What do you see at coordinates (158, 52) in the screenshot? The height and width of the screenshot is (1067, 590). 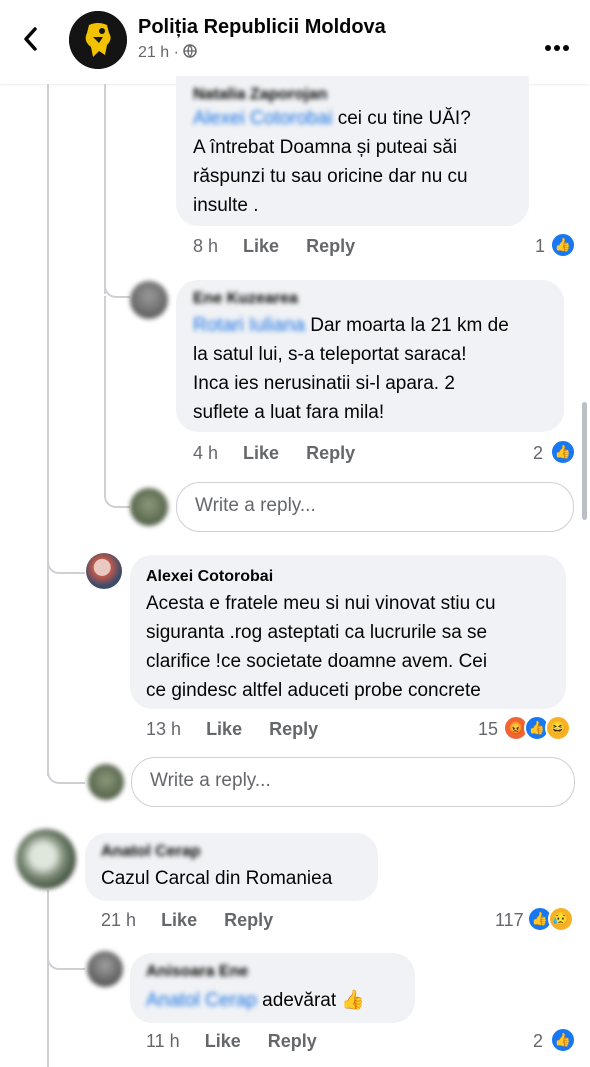 I see `post-time: 21 h ·` at bounding box center [158, 52].